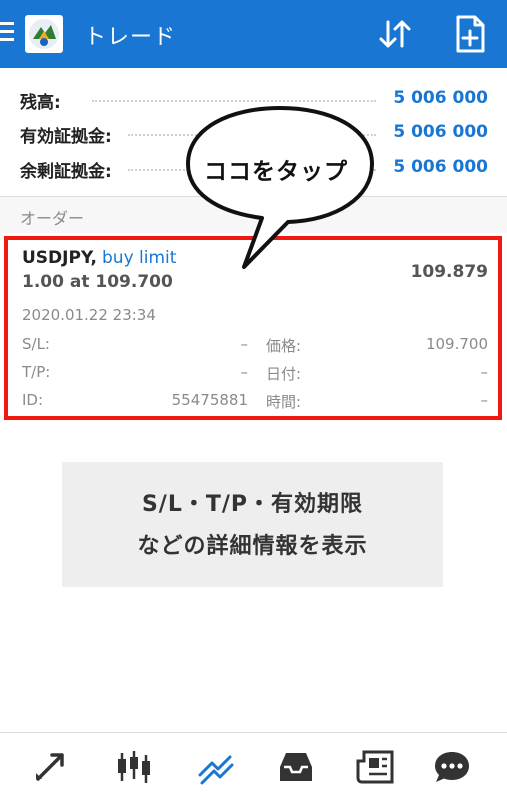 Image resolution: width=507 pixels, height=800 pixels. Describe the element at coordinates (33, 400) in the screenshot. I see `id-label: ID:` at that location.